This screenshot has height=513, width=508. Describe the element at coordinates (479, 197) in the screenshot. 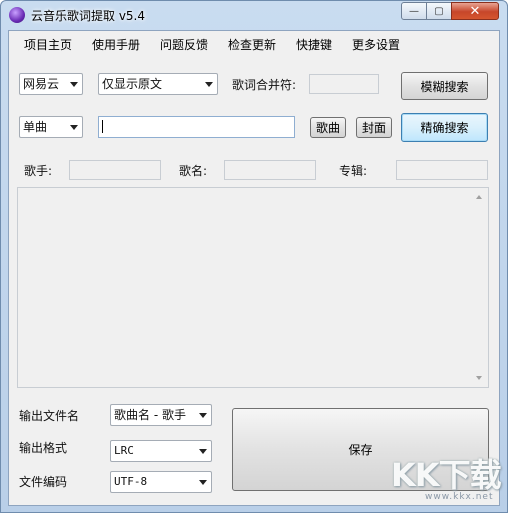

I see `scroll-up-icon` at that location.